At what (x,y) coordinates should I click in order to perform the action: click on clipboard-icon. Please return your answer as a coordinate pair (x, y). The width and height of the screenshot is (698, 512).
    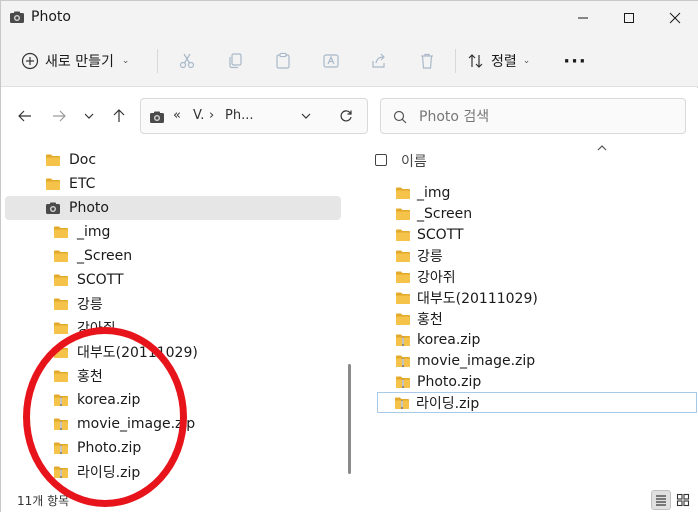
    Looking at the image, I should click on (283, 60).